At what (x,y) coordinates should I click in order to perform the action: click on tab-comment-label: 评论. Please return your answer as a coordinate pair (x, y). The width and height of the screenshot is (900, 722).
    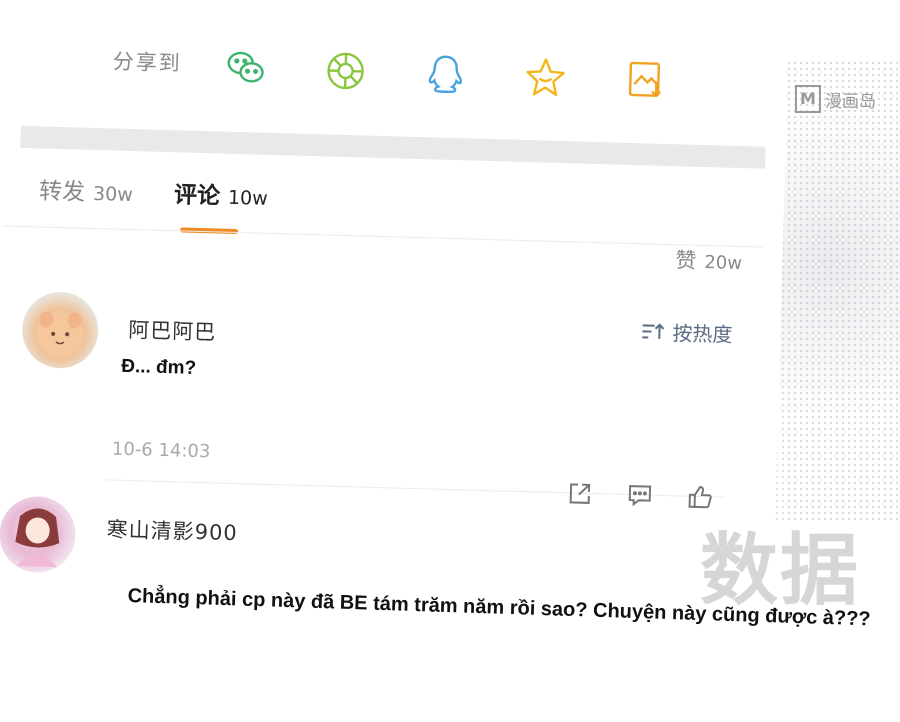
    Looking at the image, I should click on (197, 192).